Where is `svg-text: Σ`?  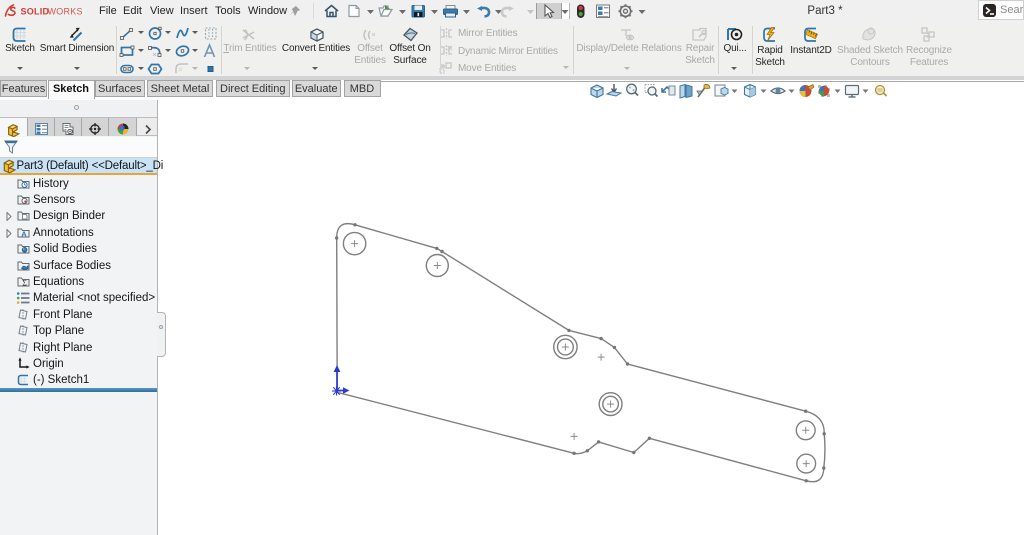 svg-text: Σ is located at coordinates (24, 283).